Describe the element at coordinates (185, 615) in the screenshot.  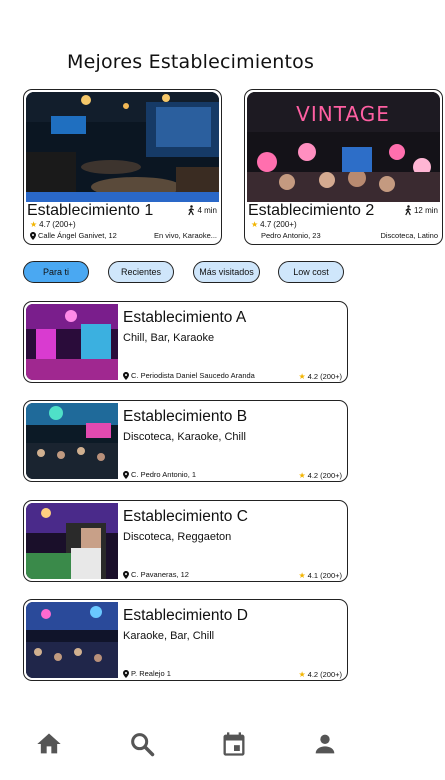
I see `item-title: Establecimiento D` at that location.